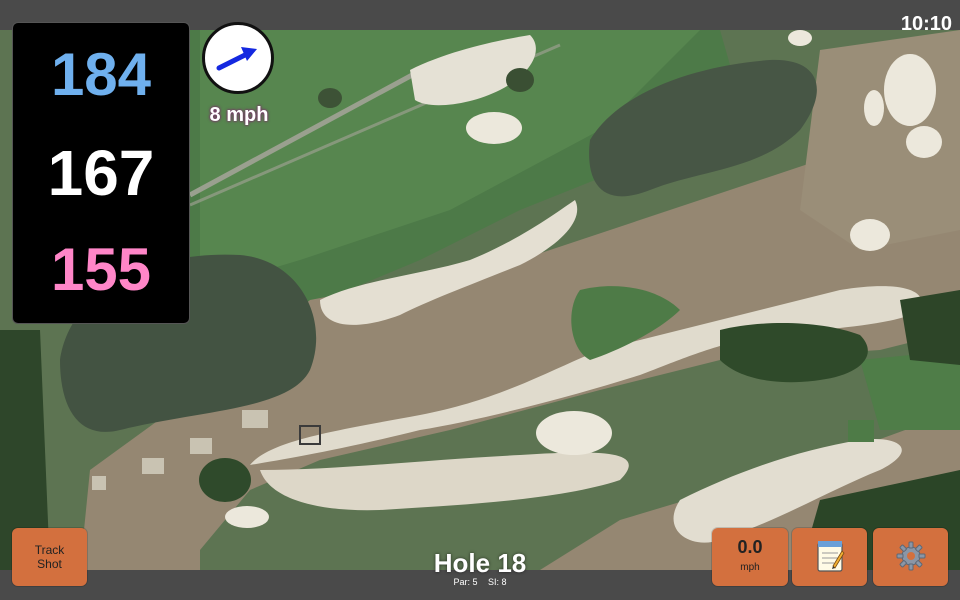 Image resolution: width=960 pixels, height=600 pixels. What do you see at coordinates (480, 582) in the screenshot?
I see `hole-meta: Par: 5 SI: 8` at bounding box center [480, 582].